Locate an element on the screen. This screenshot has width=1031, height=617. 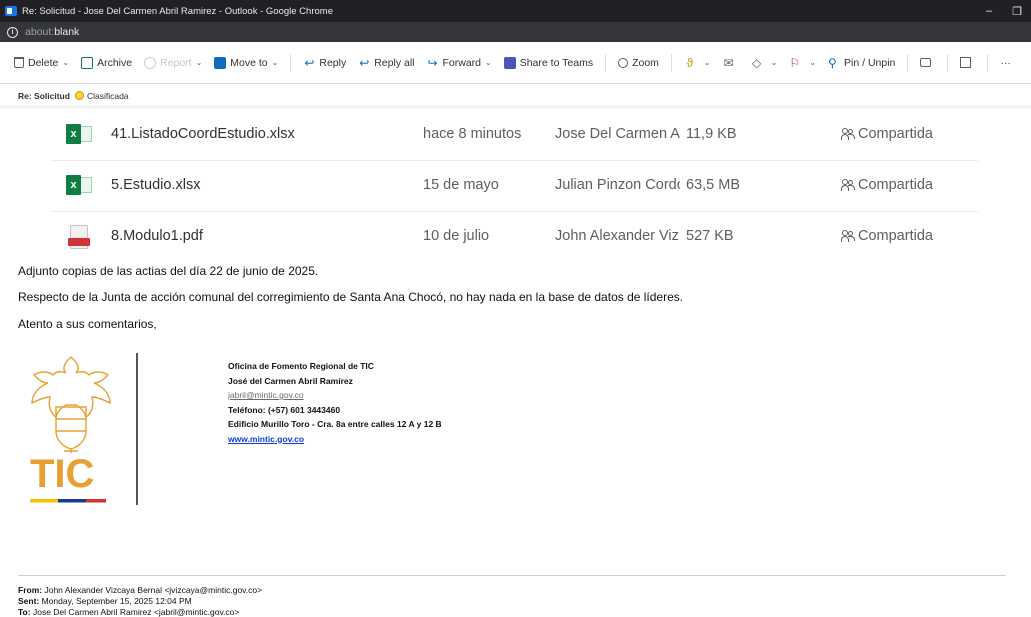
move-to-button: Move to ⌄ is located at coordinates (246, 62).